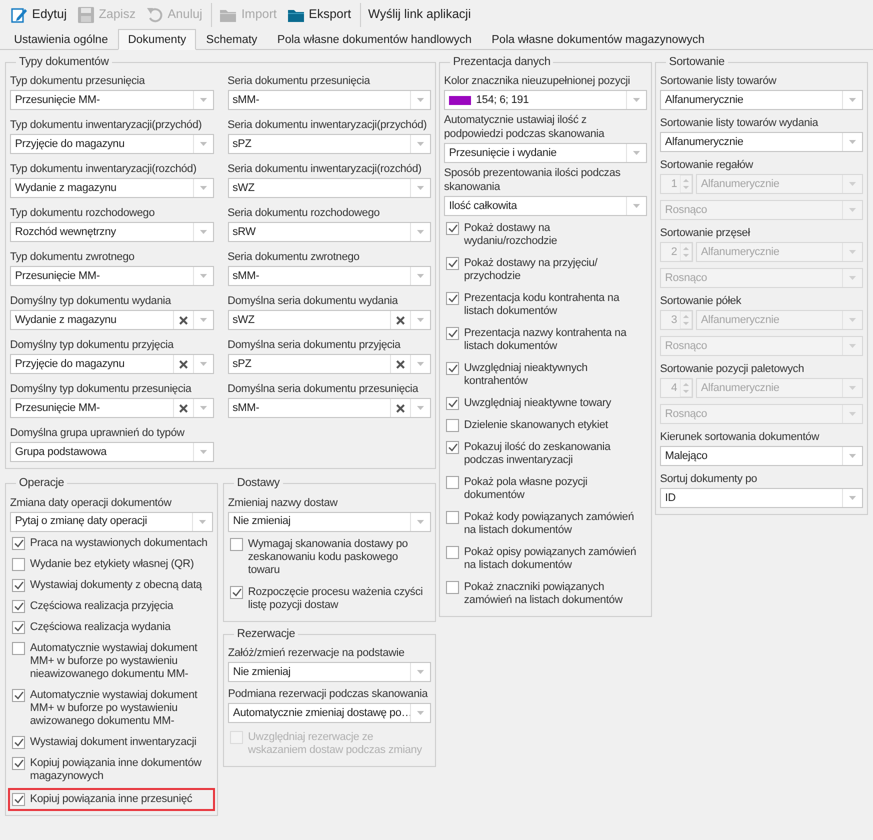 Image resolution: width=873 pixels, height=840 pixels. I want to click on toolbar-button: Wyślij link aplikacji, so click(417, 14).